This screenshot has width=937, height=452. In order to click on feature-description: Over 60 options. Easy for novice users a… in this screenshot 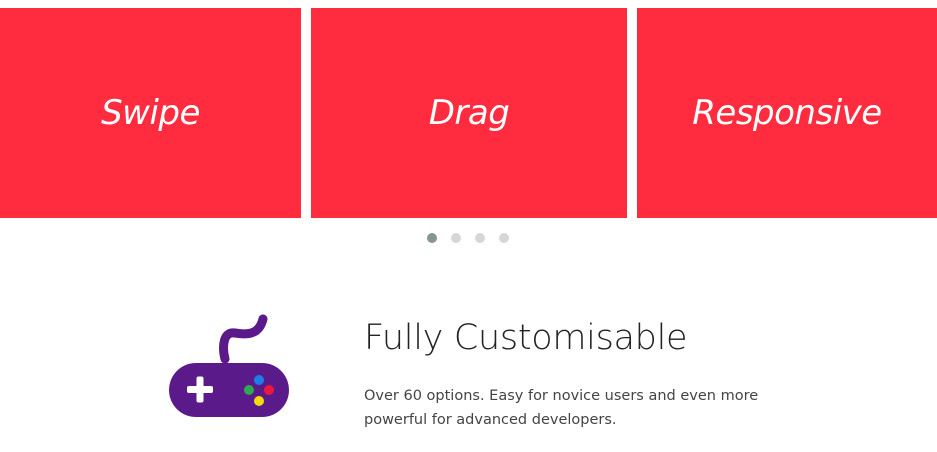, I will do `click(561, 408)`.